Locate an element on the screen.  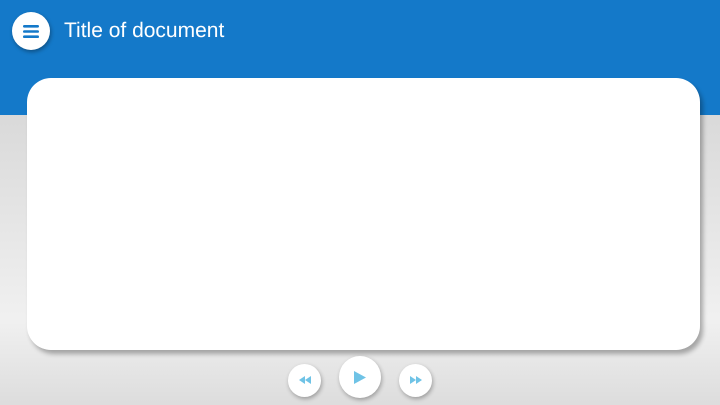
play-button is located at coordinates (360, 377).